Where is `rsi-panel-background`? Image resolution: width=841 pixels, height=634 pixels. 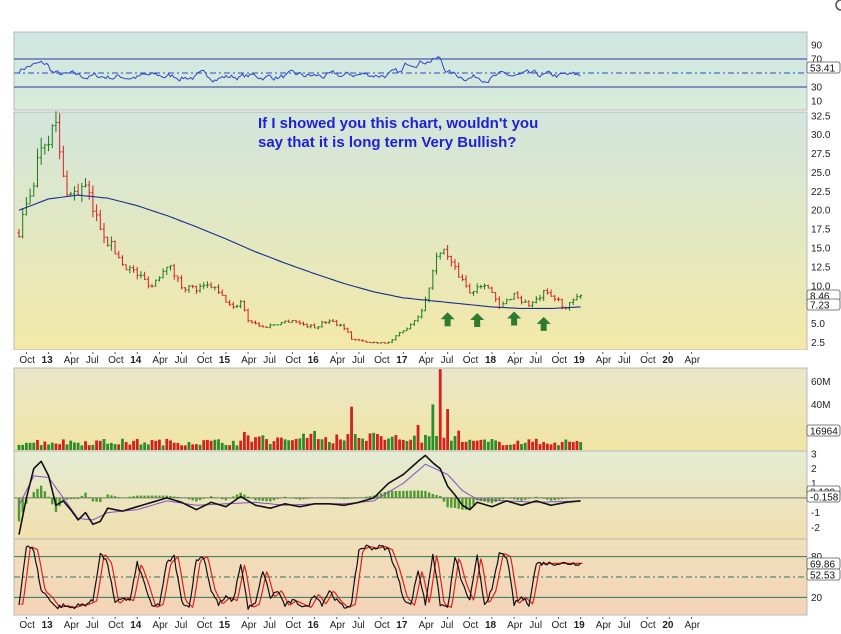
rsi-panel-background is located at coordinates (410, 71).